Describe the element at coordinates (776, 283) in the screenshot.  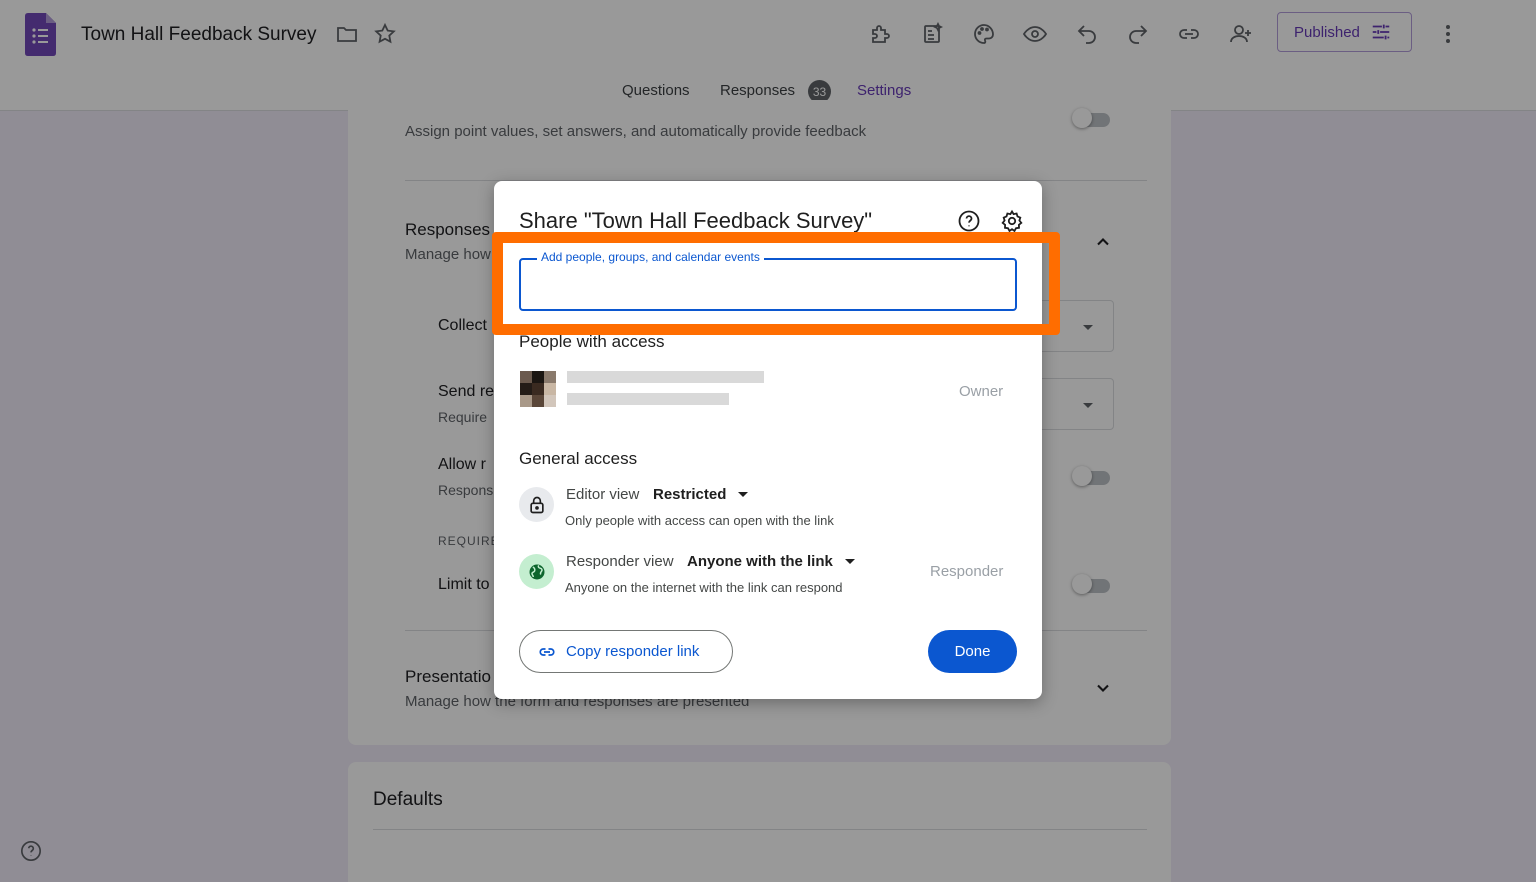
I see `highlight-annotation` at that location.